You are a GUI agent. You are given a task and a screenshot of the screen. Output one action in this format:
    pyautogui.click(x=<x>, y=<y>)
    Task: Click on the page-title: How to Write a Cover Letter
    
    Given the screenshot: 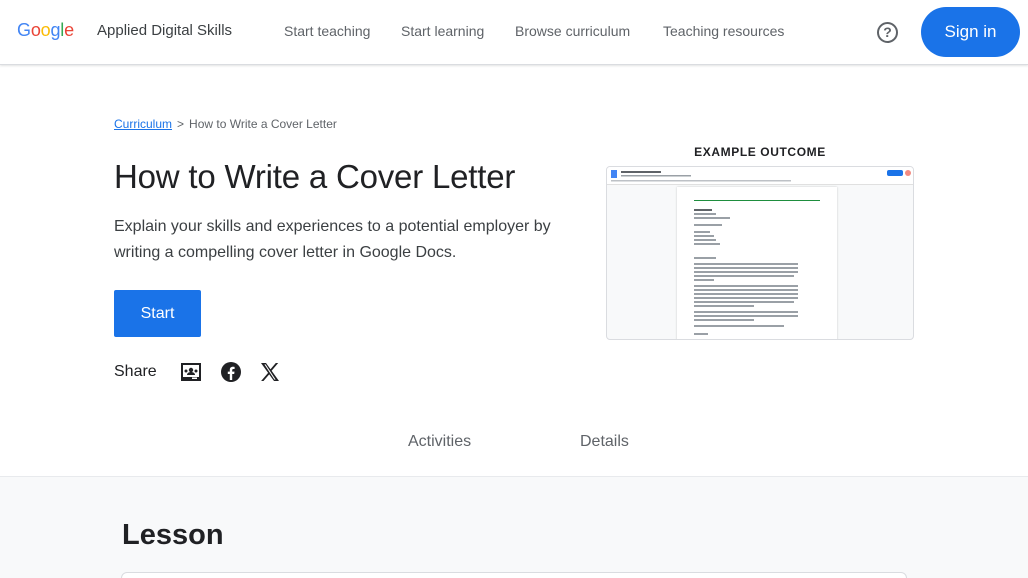 What is the action you would take?
    pyautogui.click(x=315, y=176)
    